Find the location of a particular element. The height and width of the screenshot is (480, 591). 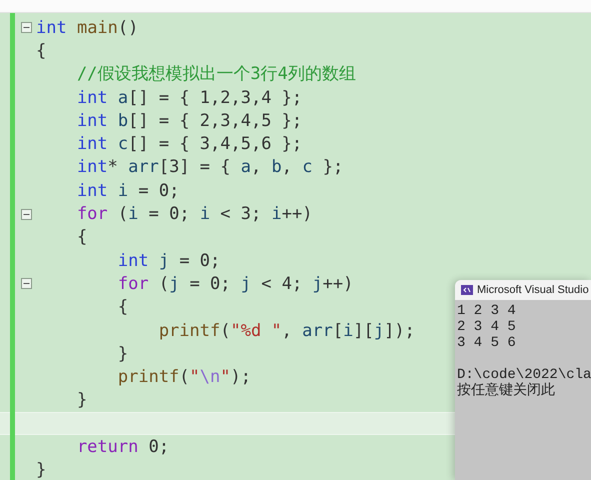

code-line: printf("%d ", arr[i][j]); is located at coordinates (286, 331).